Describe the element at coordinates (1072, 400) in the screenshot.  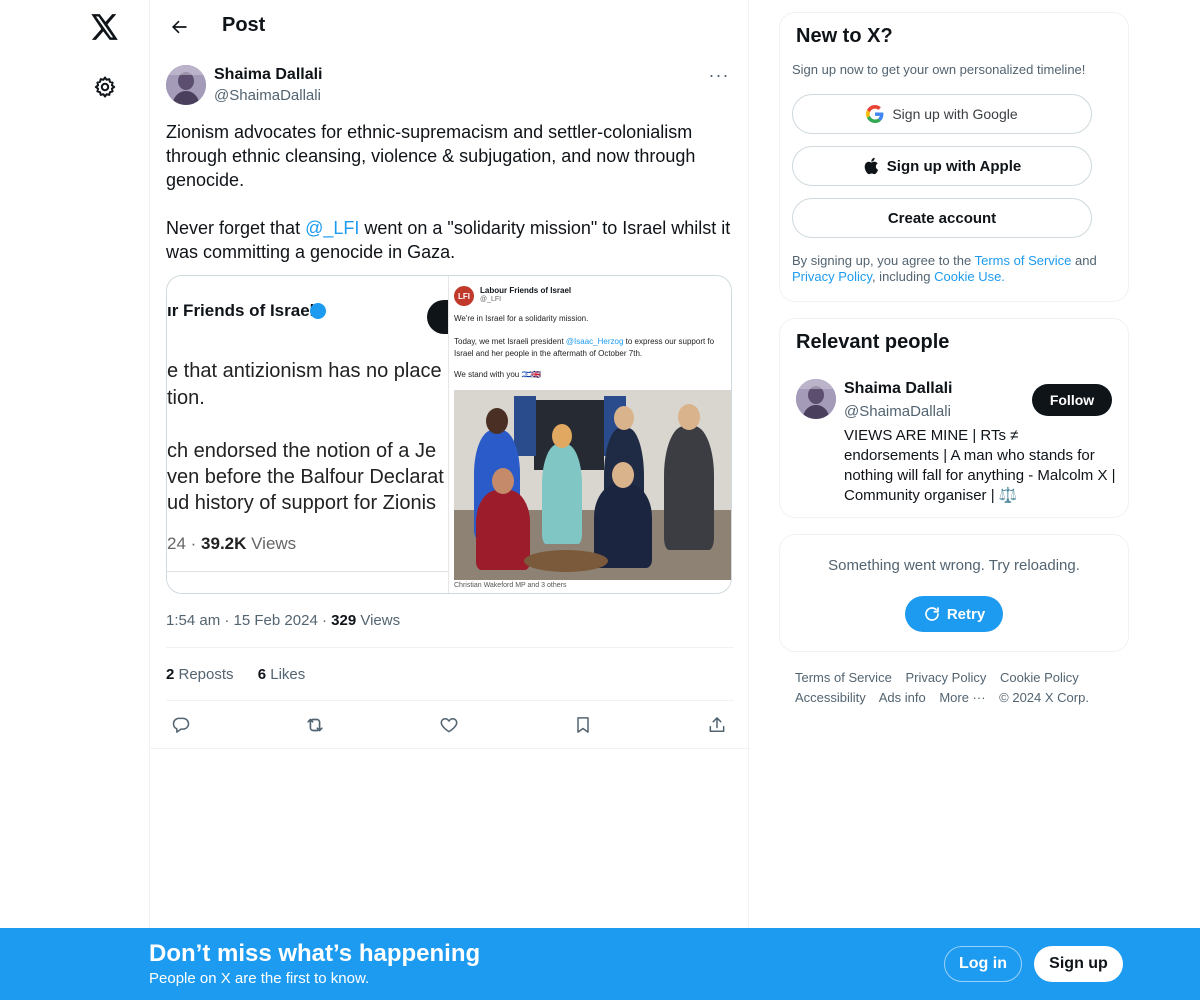
I see `follow-button: Follow` at that location.